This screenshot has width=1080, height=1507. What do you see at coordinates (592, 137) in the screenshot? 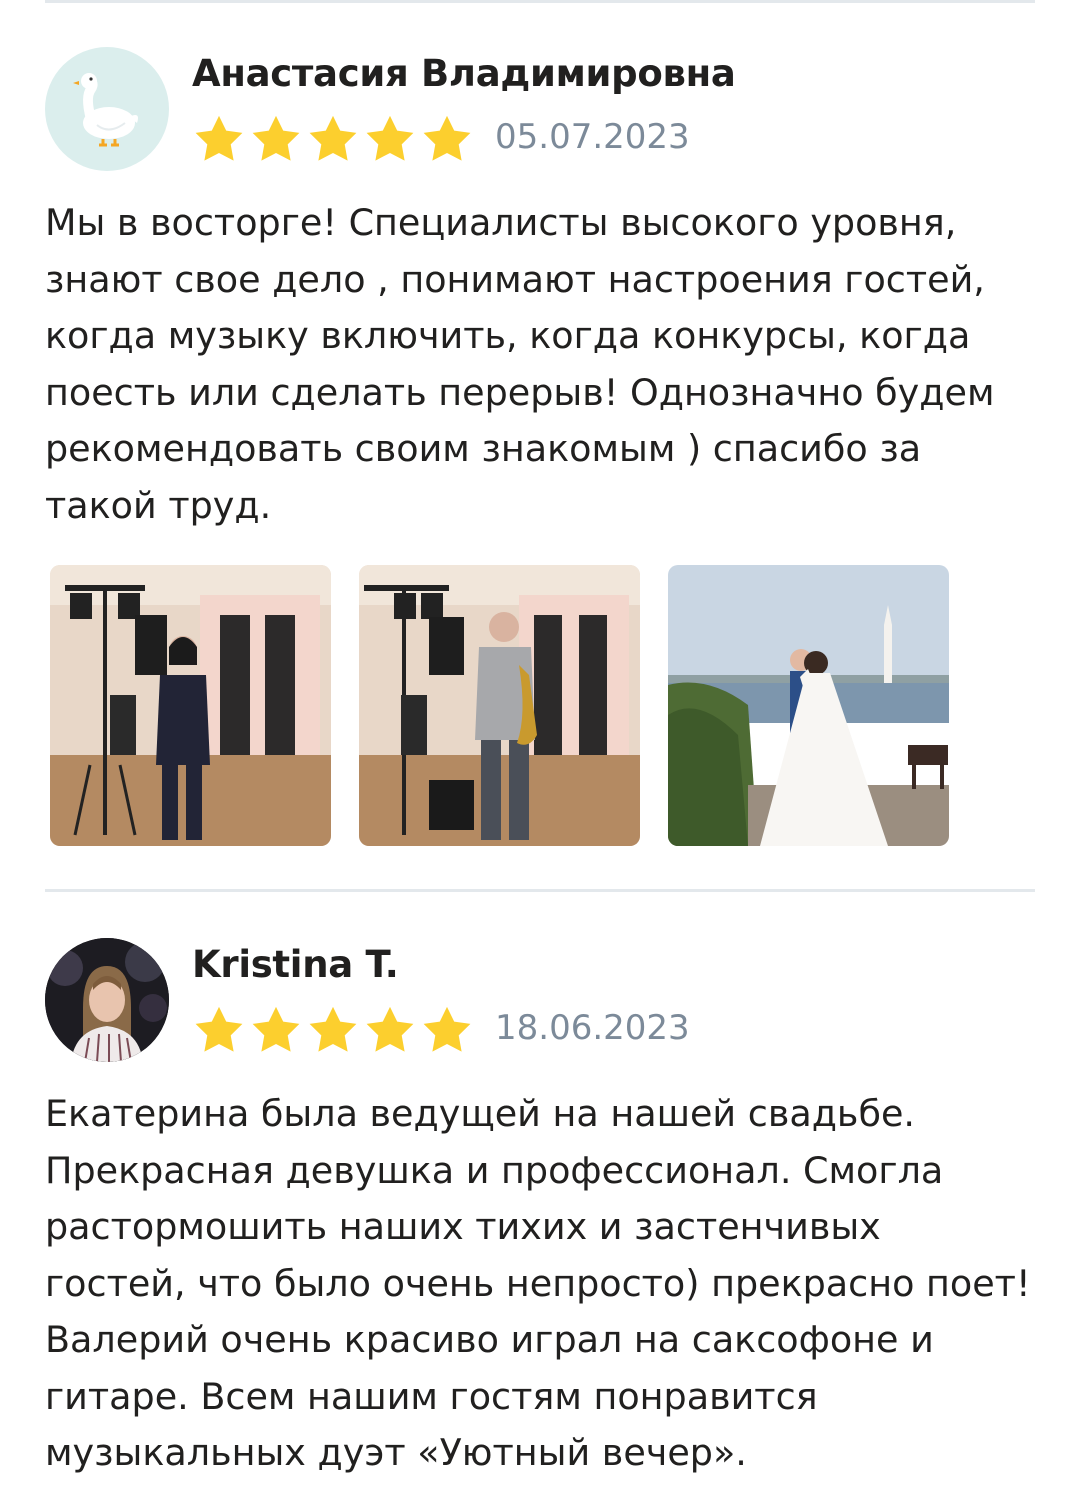
I see `review-date: 05.07.2023` at bounding box center [592, 137].